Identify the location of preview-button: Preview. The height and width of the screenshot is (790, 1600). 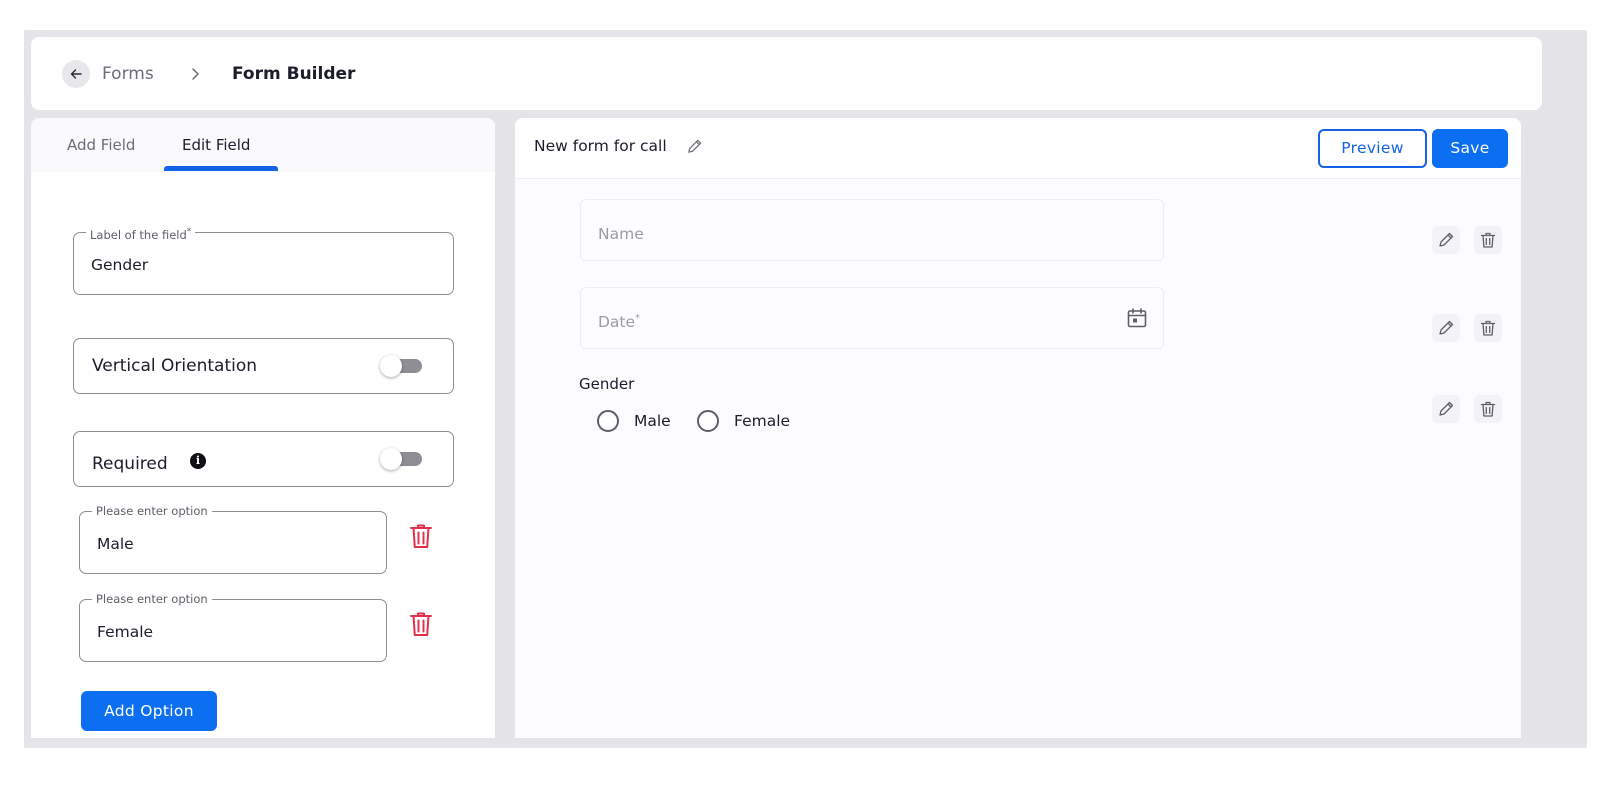
(1372, 148).